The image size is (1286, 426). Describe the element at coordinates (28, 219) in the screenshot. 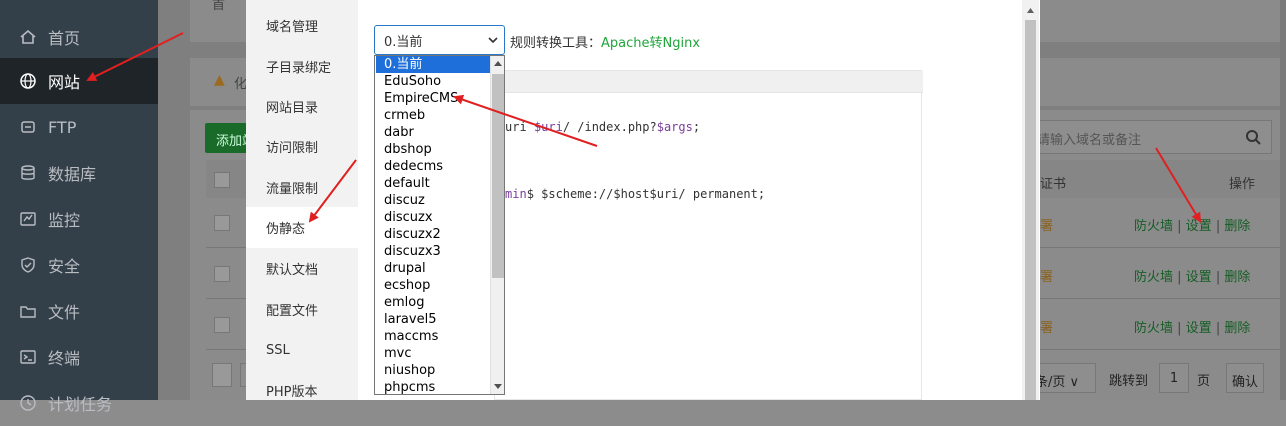

I see `monitor-icon` at that location.